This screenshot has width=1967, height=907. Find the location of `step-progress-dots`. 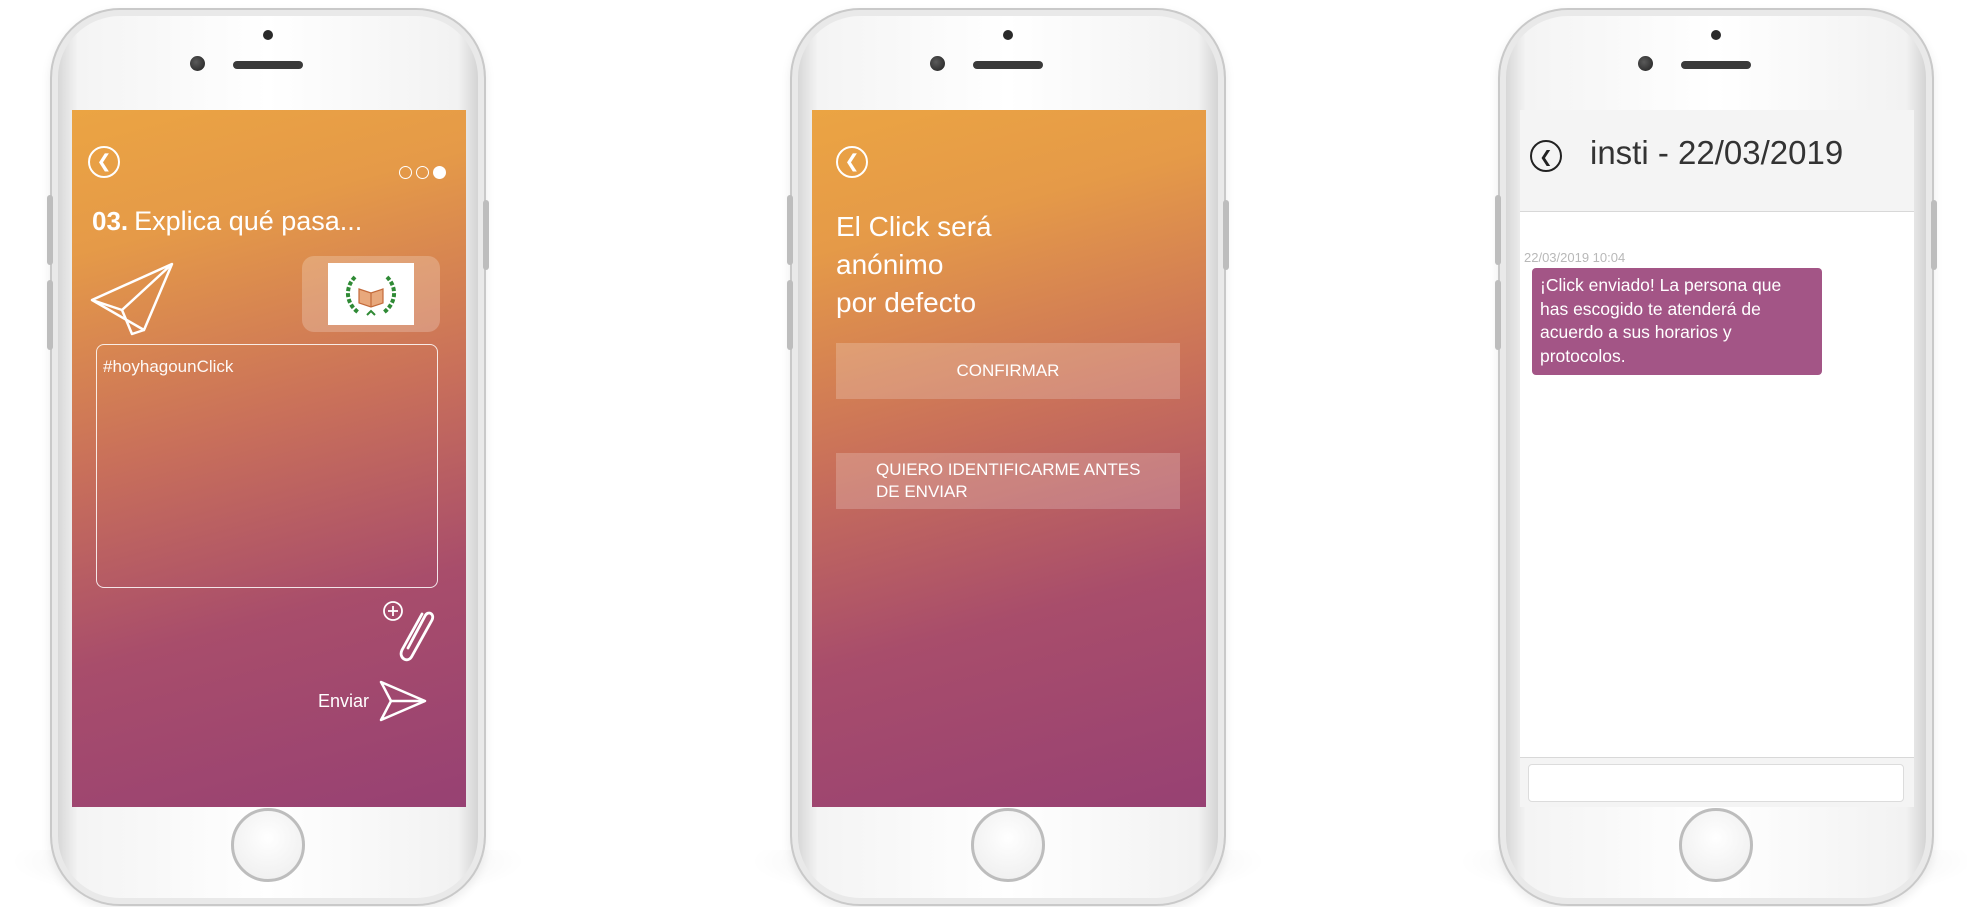

step-progress-dots is located at coordinates (422, 172).